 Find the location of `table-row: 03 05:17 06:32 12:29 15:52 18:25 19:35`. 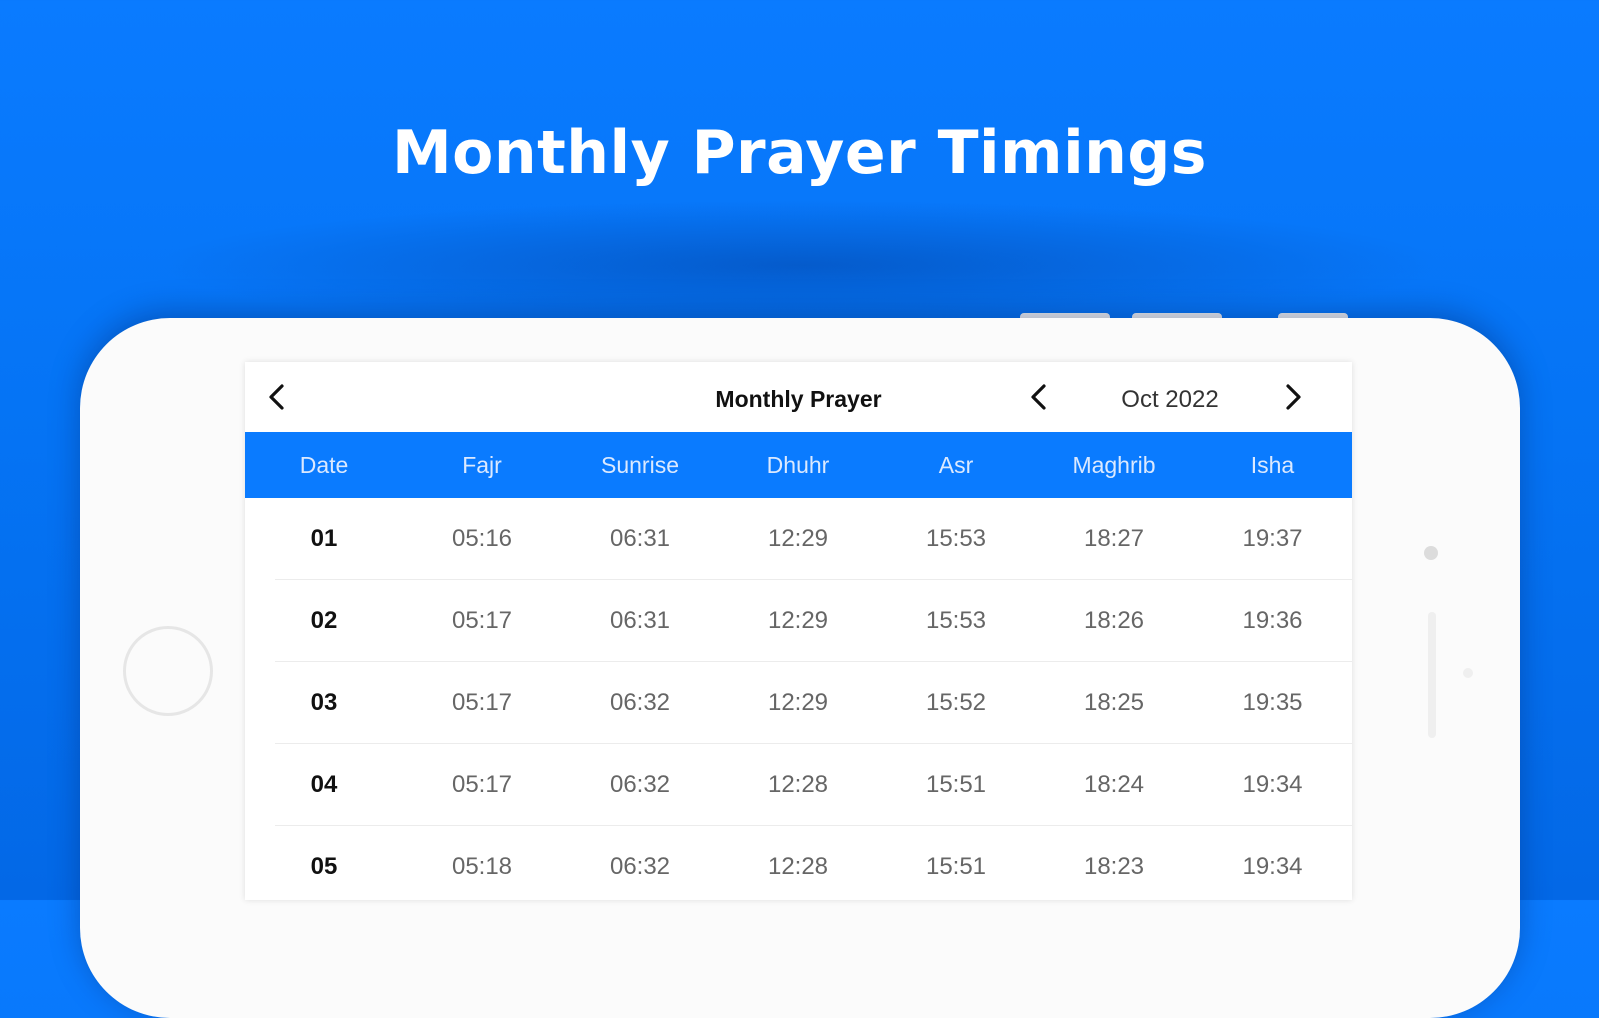

table-row: 03 05:17 06:32 12:29 15:52 18:25 19:35 is located at coordinates (798, 703).